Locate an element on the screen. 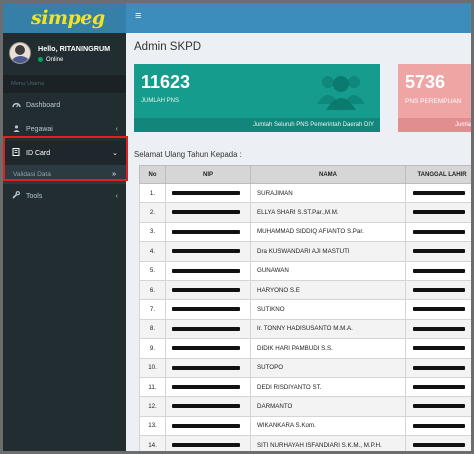 The height and width of the screenshot is (454, 474). table-row: 11. DEDI RISDIYANTO ST. is located at coordinates (305, 387).